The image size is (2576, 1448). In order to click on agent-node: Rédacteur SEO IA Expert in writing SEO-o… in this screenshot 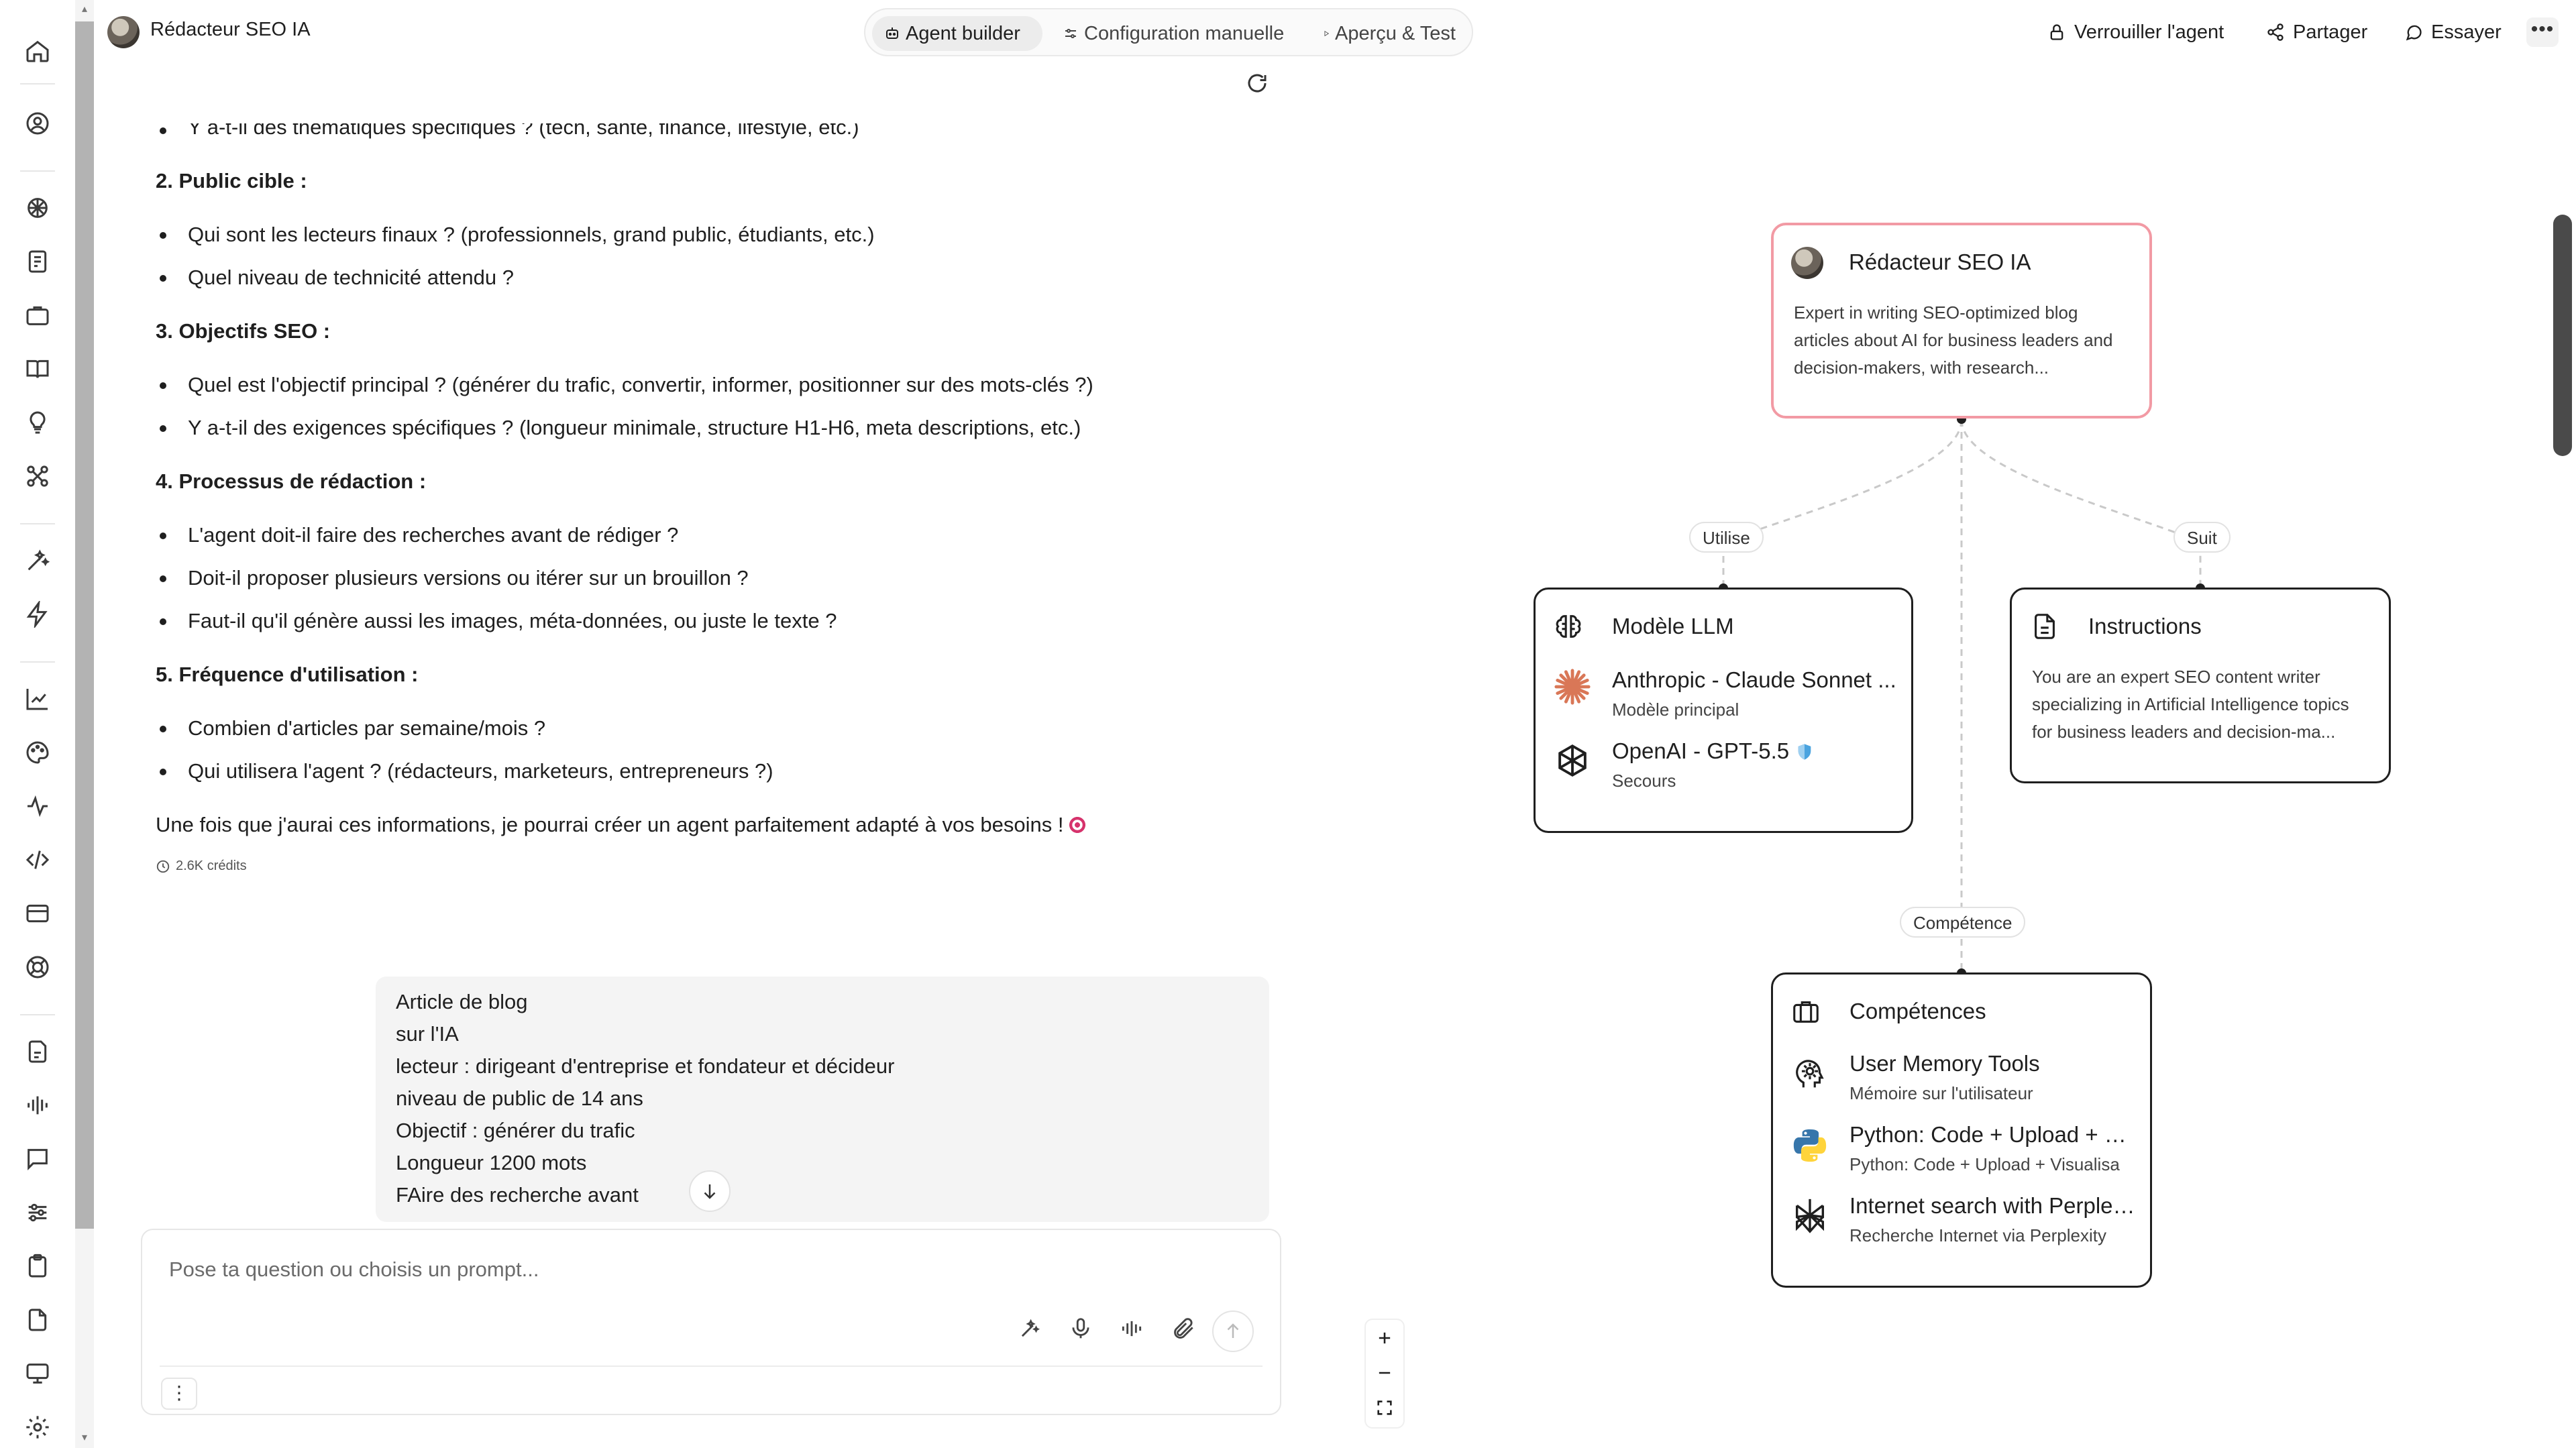, I will do `click(1961, 321)`.